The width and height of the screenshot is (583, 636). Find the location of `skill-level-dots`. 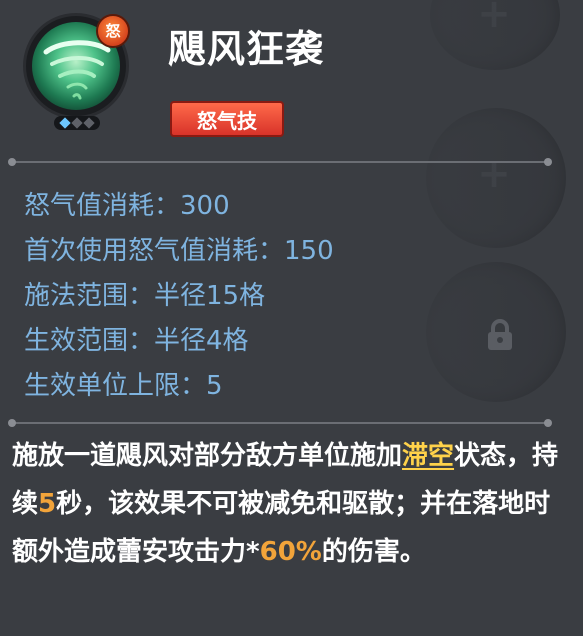

skill-level-dots is located at coordinates (77, 123).